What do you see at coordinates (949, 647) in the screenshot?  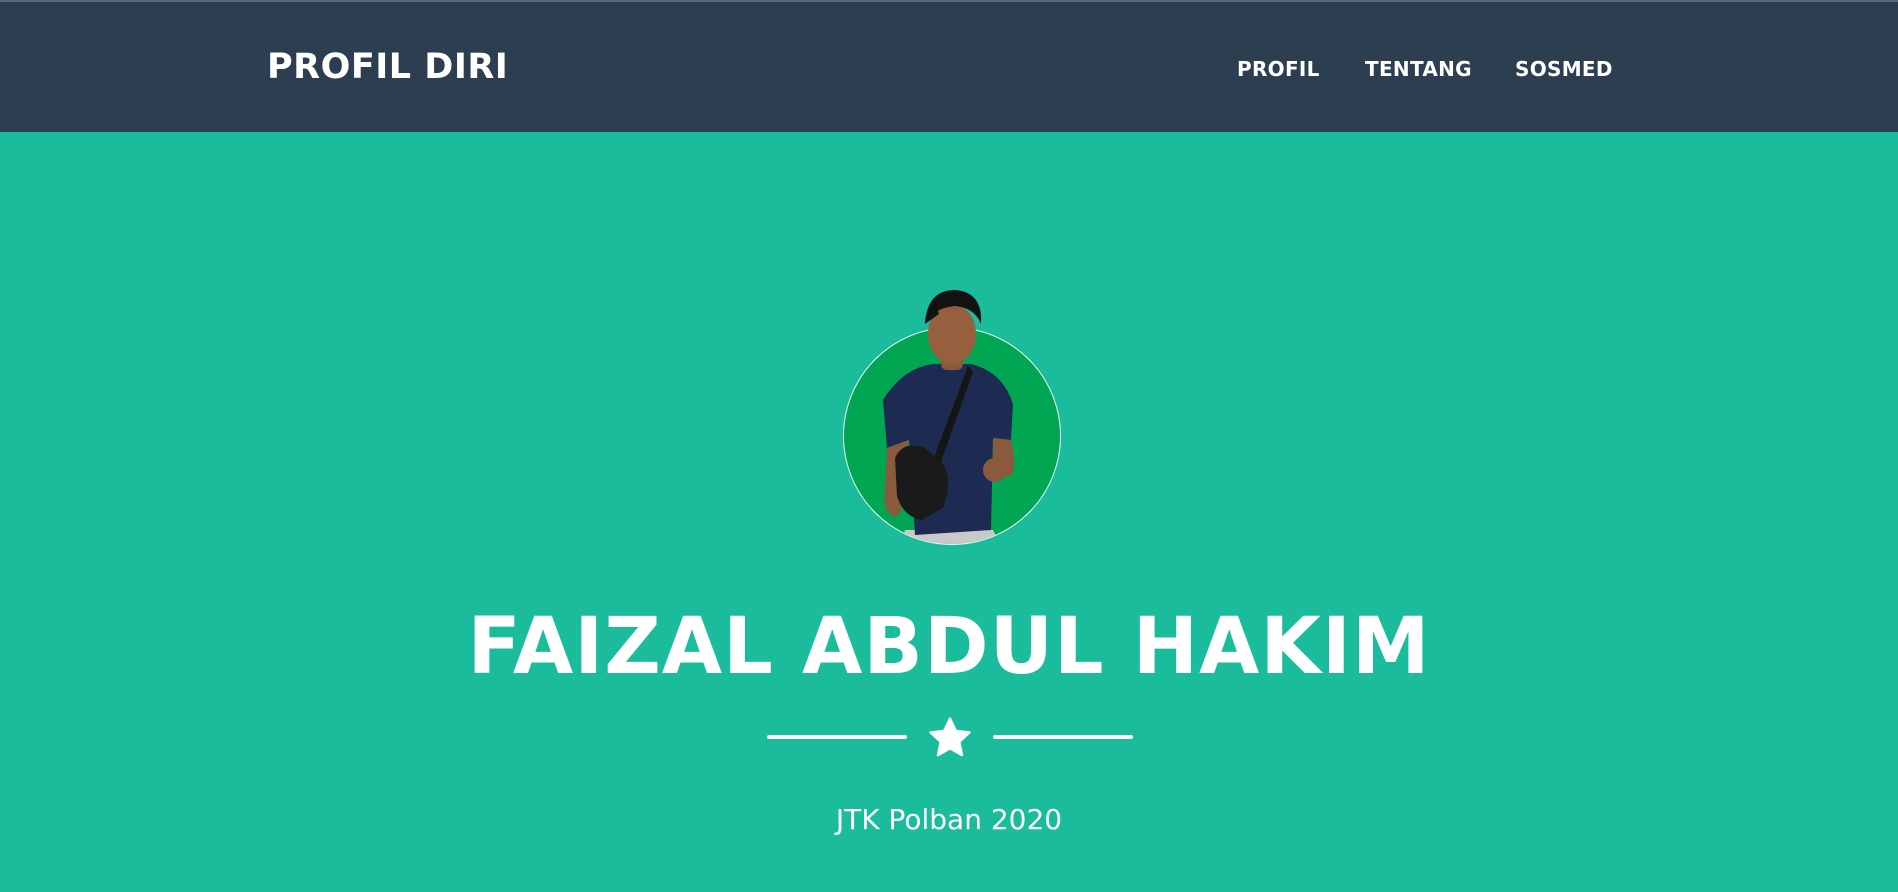 I see `profile-name: FAIZAL ABDUL HAKIM` at bounding box center [949, 647].